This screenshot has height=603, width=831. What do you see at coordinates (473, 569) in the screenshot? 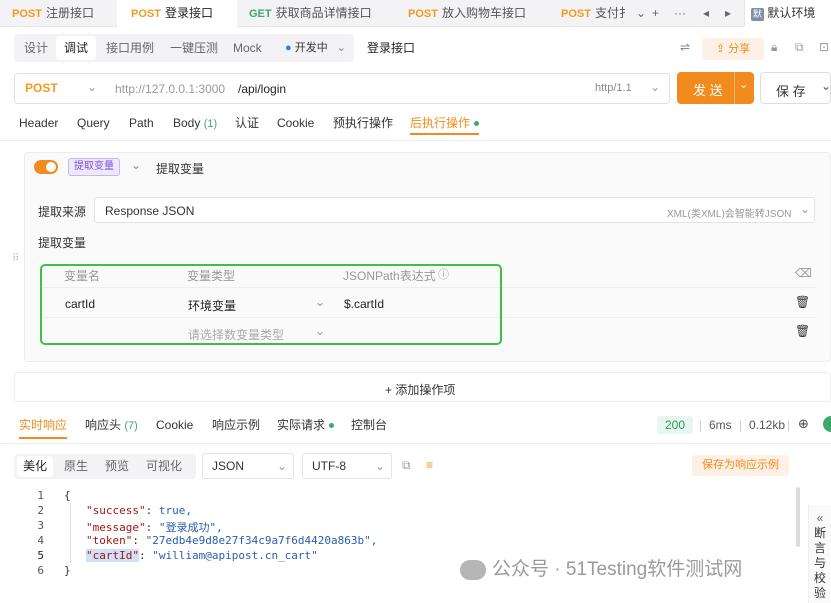
I see `wechat-icon` at bounding box center [473, 569].